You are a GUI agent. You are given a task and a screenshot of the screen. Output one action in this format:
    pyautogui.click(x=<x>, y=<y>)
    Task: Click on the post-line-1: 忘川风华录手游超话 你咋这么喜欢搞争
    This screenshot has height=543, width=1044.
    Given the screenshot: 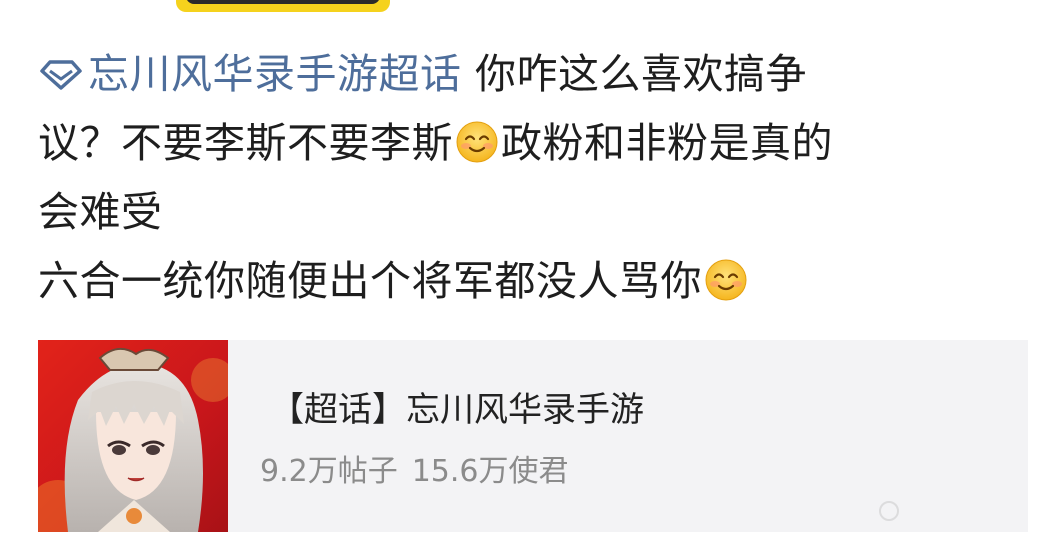 What is the action you would take?
    pyautogui.click(x=533, y=74)
    